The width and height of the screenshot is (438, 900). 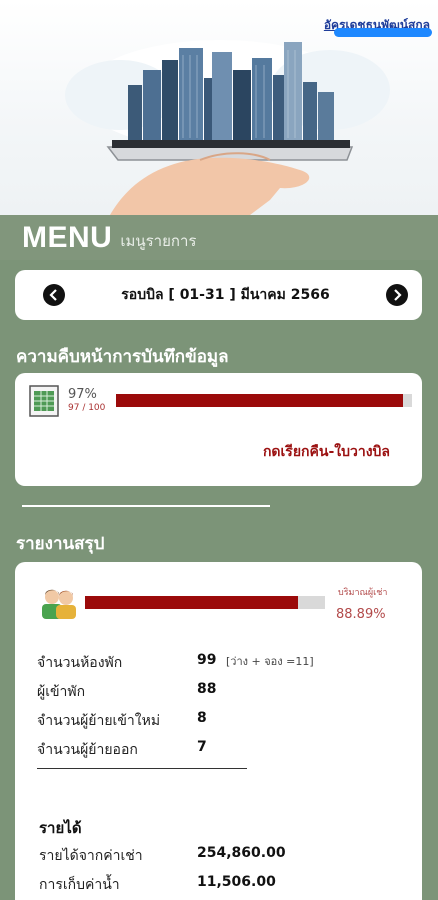 What do you see at coordinates (241, 853) in the screenshot?
I see `income-value-rent: 254,860.00` at bounding box center [241, 853].